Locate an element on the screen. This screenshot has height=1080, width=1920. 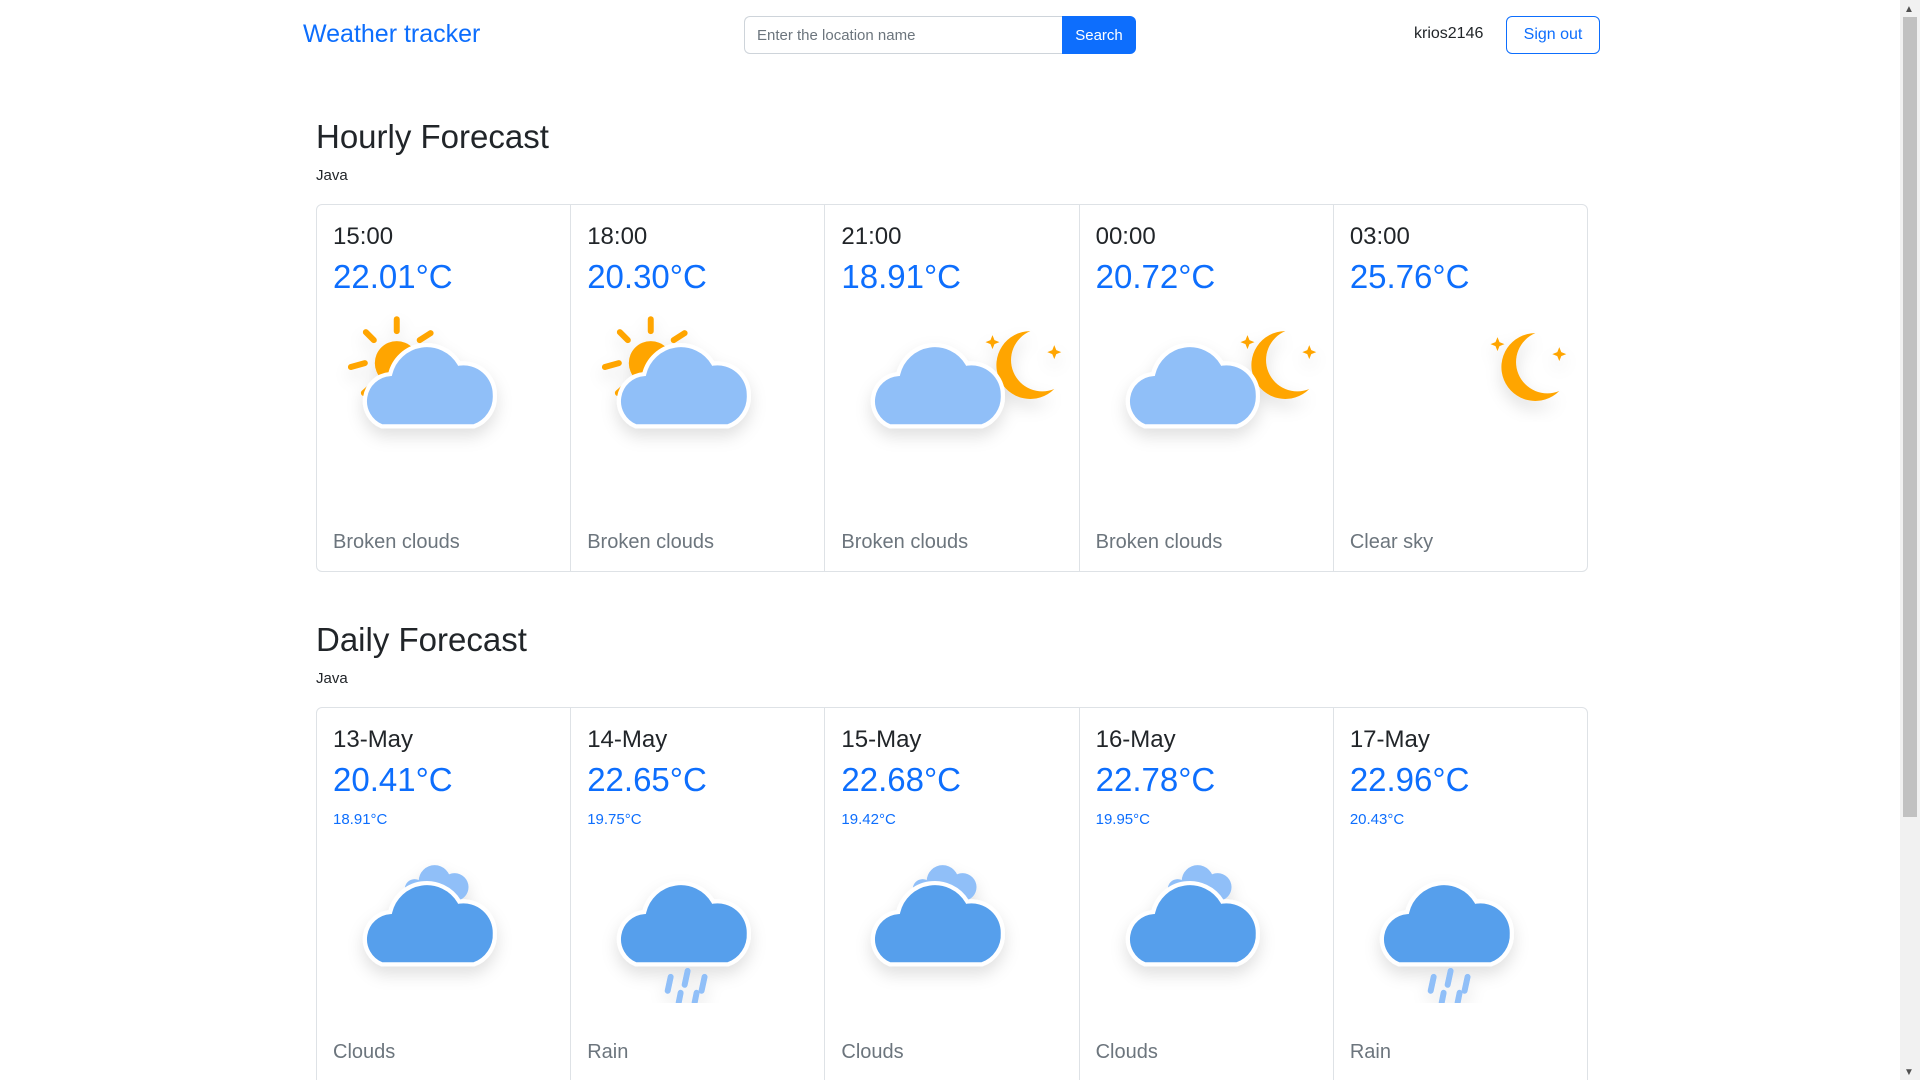
daily-min-temp: 19.95°C is located at coordinates (1122, 819).